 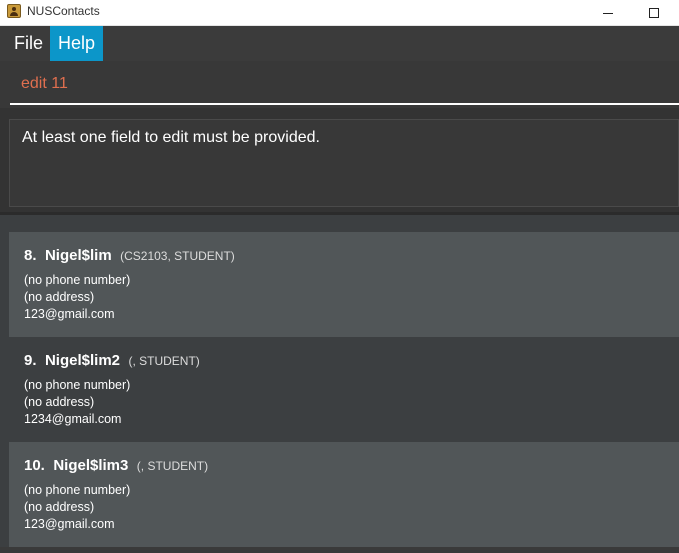 I want to click on window-titlebar: NUSContacts, so click(x=339, y=13).